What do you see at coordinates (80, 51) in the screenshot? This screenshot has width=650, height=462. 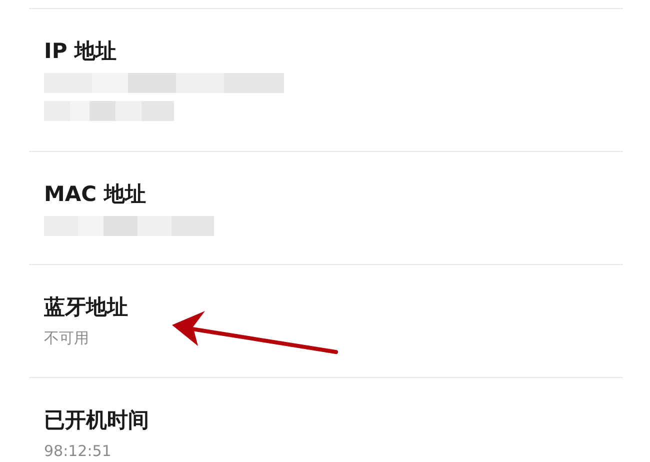 I see `setting-title: IP 地址` at bounding box center [80, 51].